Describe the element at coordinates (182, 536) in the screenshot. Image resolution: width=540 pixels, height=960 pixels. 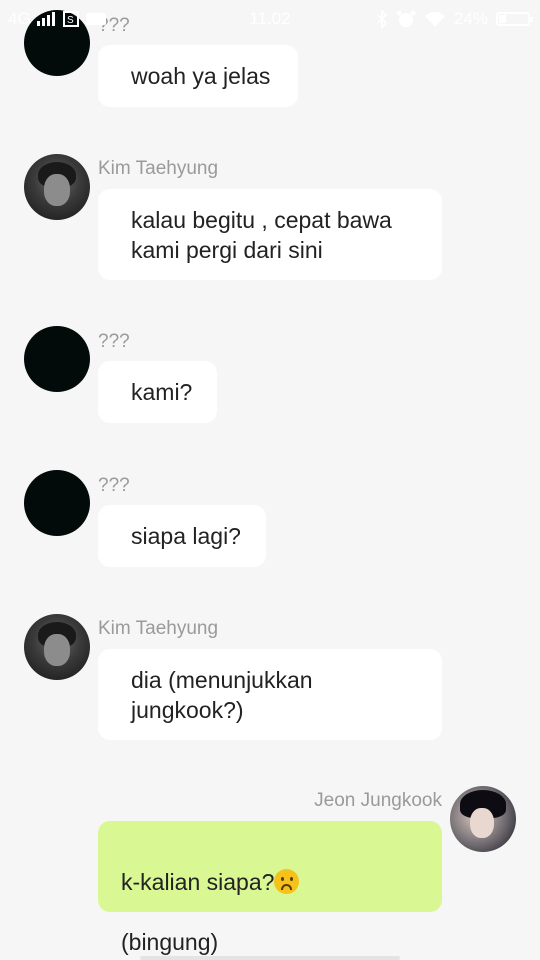
I see `message-bubble: siapa lagi?` at that location.